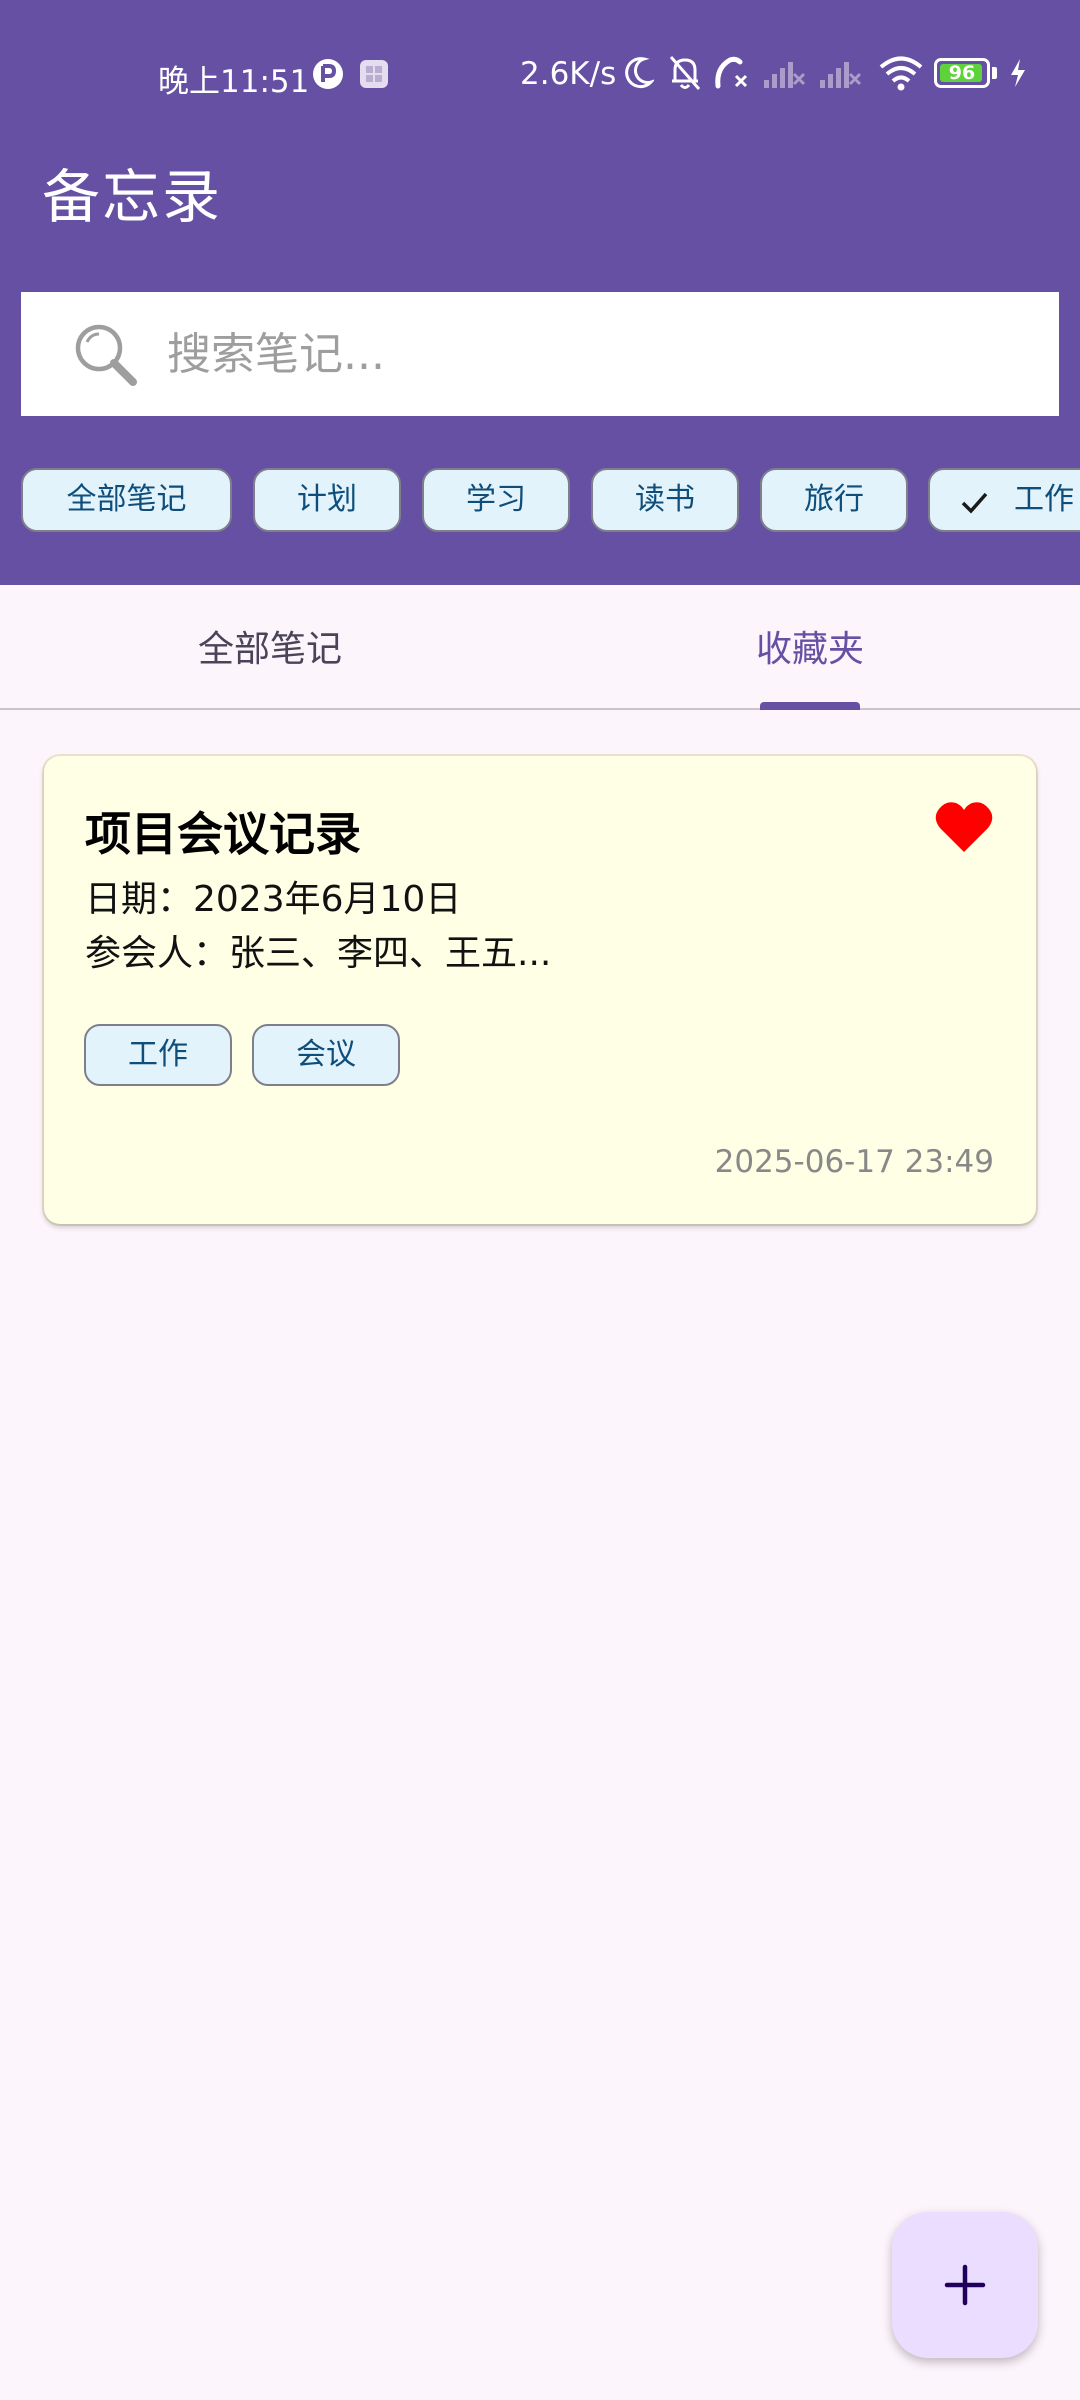 The width and height of the screenshot is (1080, 2400). I want to click on note-tag-meeting: 会议, so click(326, 1055).